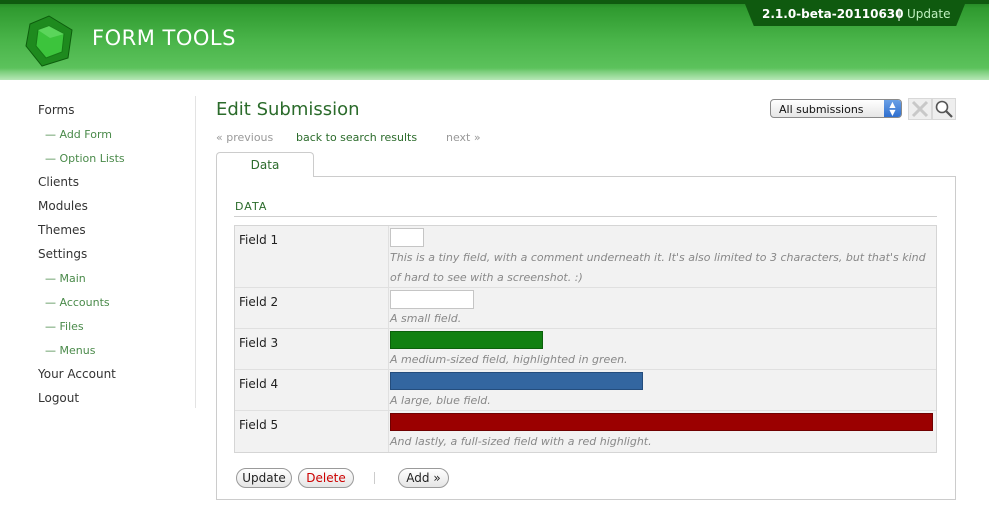  I want to click on previous-link: « previous, so click(245, 137).